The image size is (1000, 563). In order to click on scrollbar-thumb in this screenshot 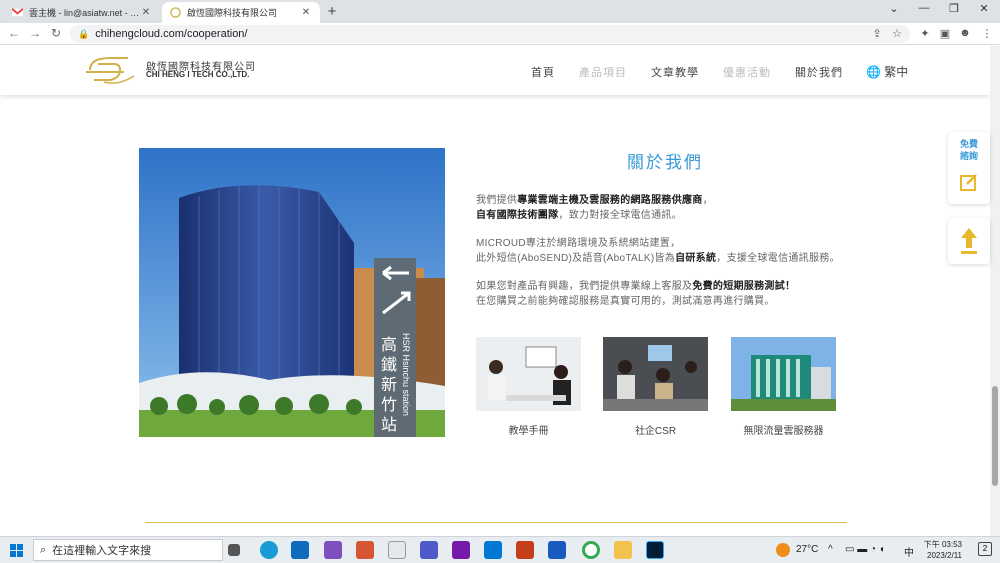, I will do `click(995, 436)`.